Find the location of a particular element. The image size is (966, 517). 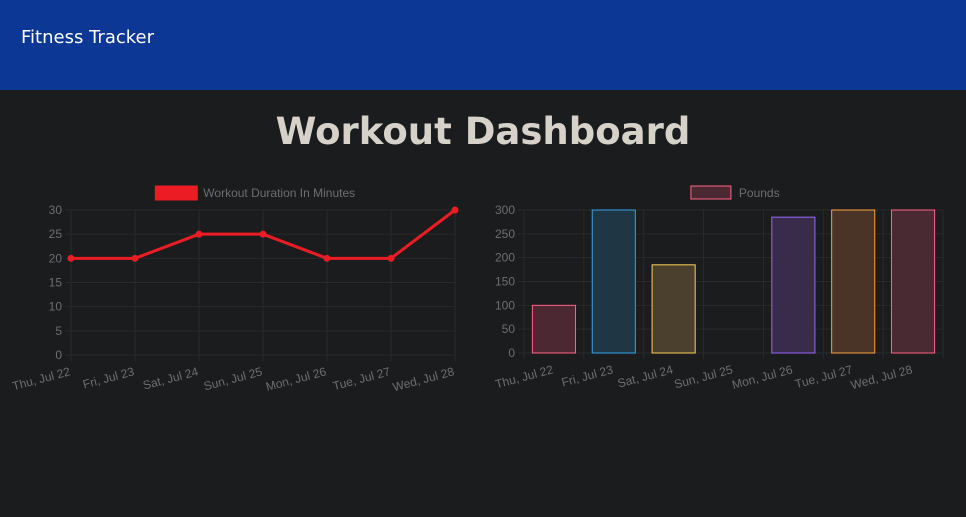

y-tick-label: 5 is located at coordinates (58, 331).